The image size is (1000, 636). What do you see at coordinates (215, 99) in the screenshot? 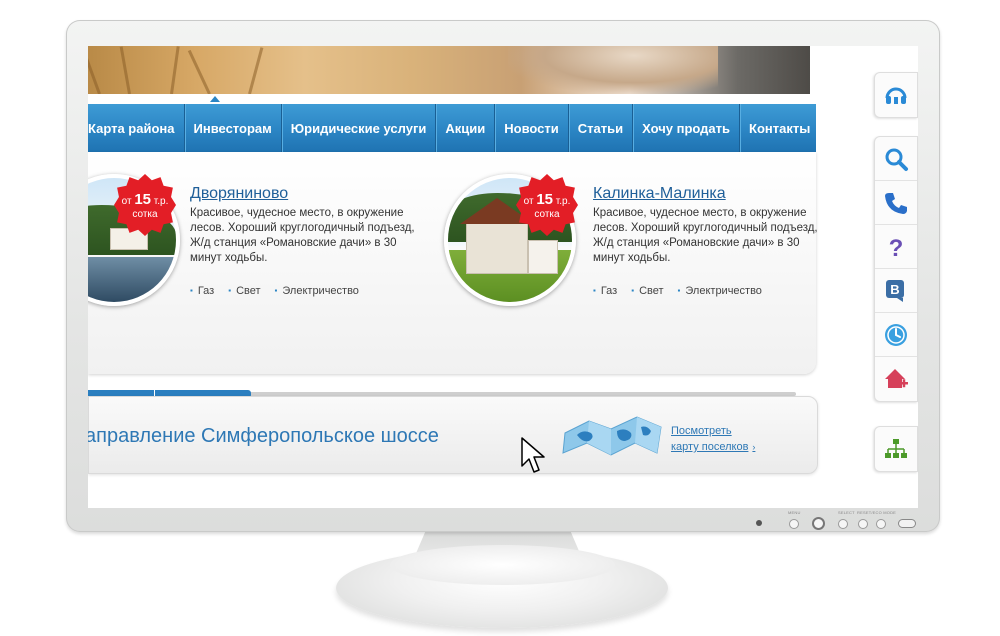
I see `nav-active-pointer` at bounding box center [215, 99].